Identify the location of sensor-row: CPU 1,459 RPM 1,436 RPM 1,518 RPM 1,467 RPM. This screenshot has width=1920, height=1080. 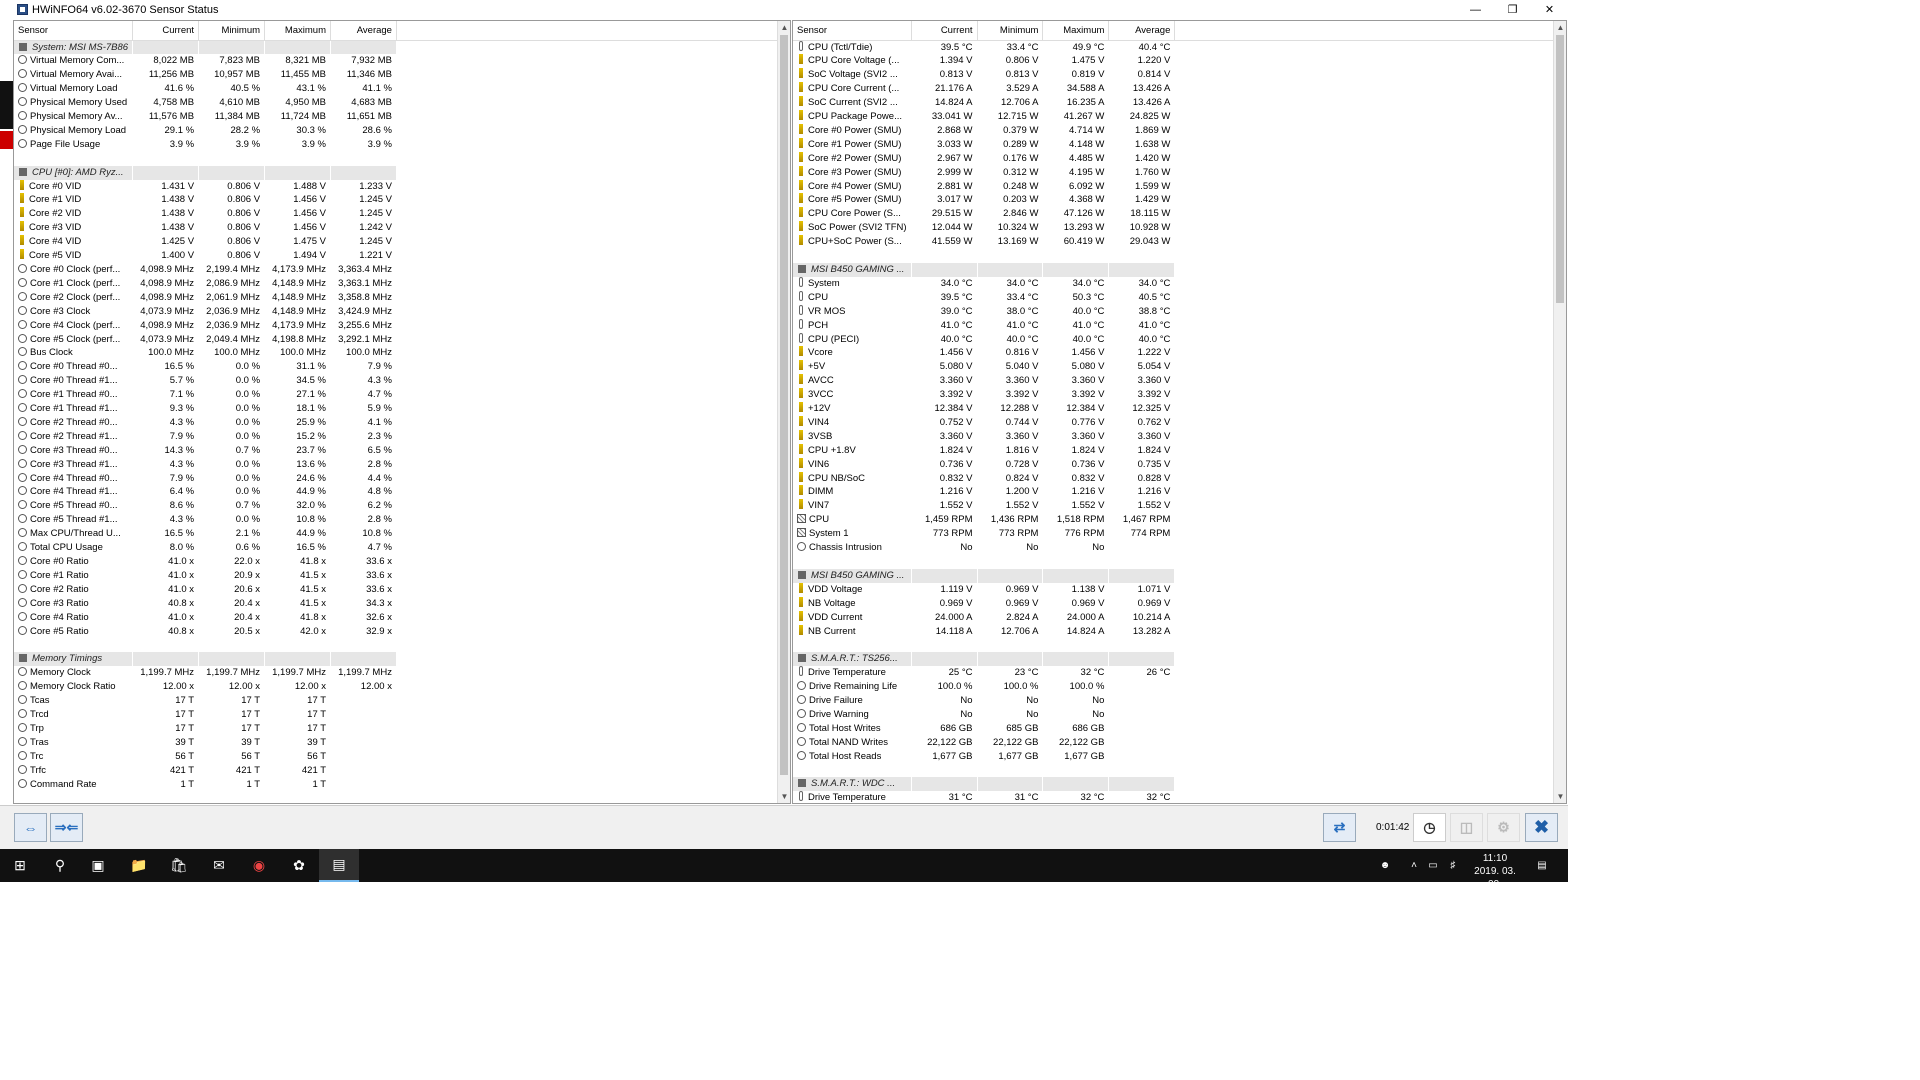
(1179, 520).